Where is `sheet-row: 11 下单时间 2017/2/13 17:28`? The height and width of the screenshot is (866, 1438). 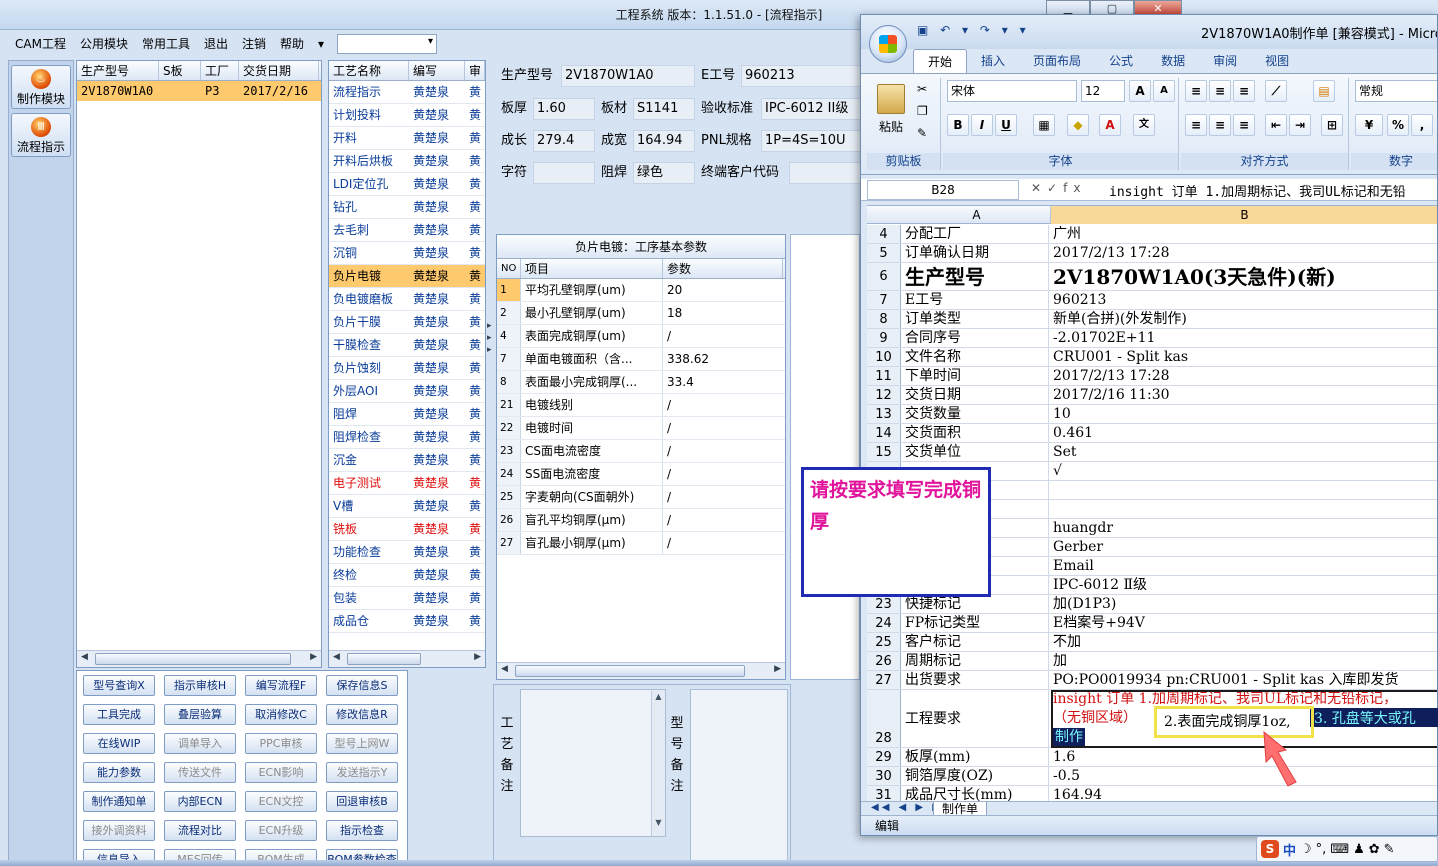 sheet-row: 11 下单时间 2017/2/13 17:28 is located at coordinates (1152, 376).